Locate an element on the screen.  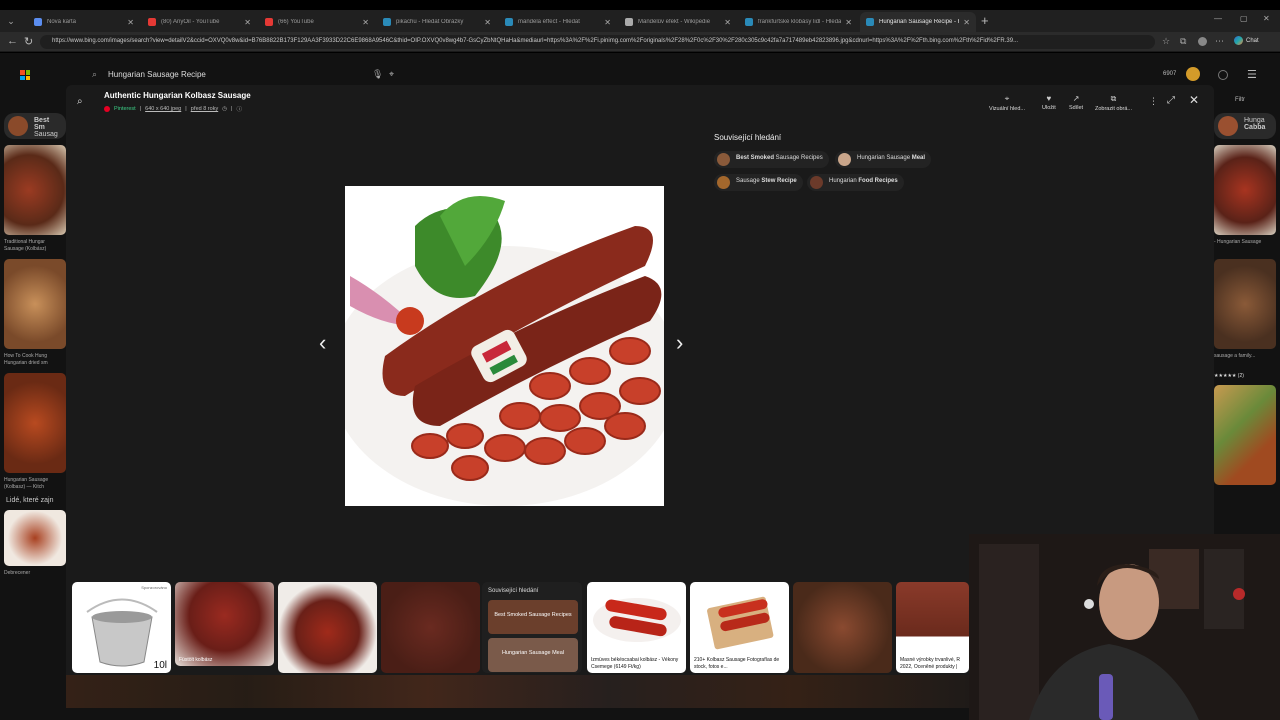
browser-tab: frankfurtské klobásy lidl - Hledat ✕ is located at coordinates (798, 22).